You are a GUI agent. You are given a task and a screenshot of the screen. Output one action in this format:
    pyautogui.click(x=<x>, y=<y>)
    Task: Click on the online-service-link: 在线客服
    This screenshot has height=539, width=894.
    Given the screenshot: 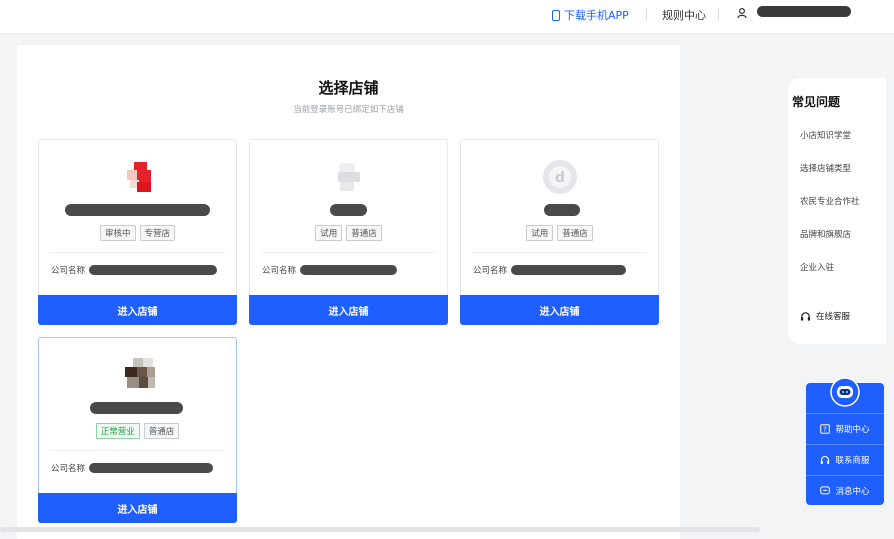 What is the action you would take?
    pyautogui.click(x=825, y=316)
    